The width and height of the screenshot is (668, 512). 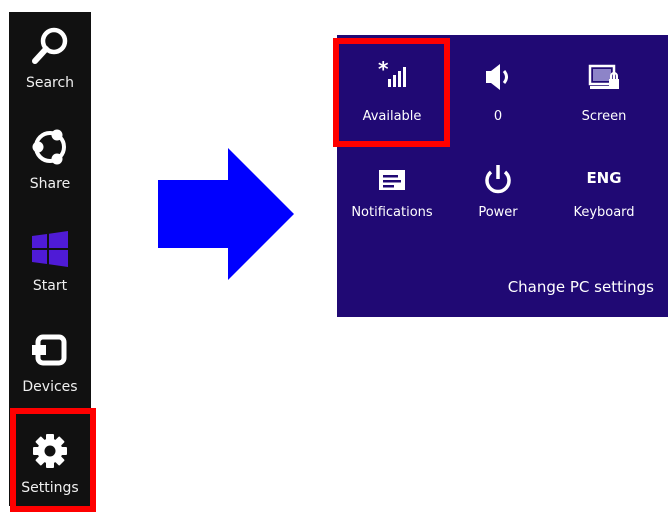 I want to click on notifications-tile-label: Notifications, so click(x=392, y=212).